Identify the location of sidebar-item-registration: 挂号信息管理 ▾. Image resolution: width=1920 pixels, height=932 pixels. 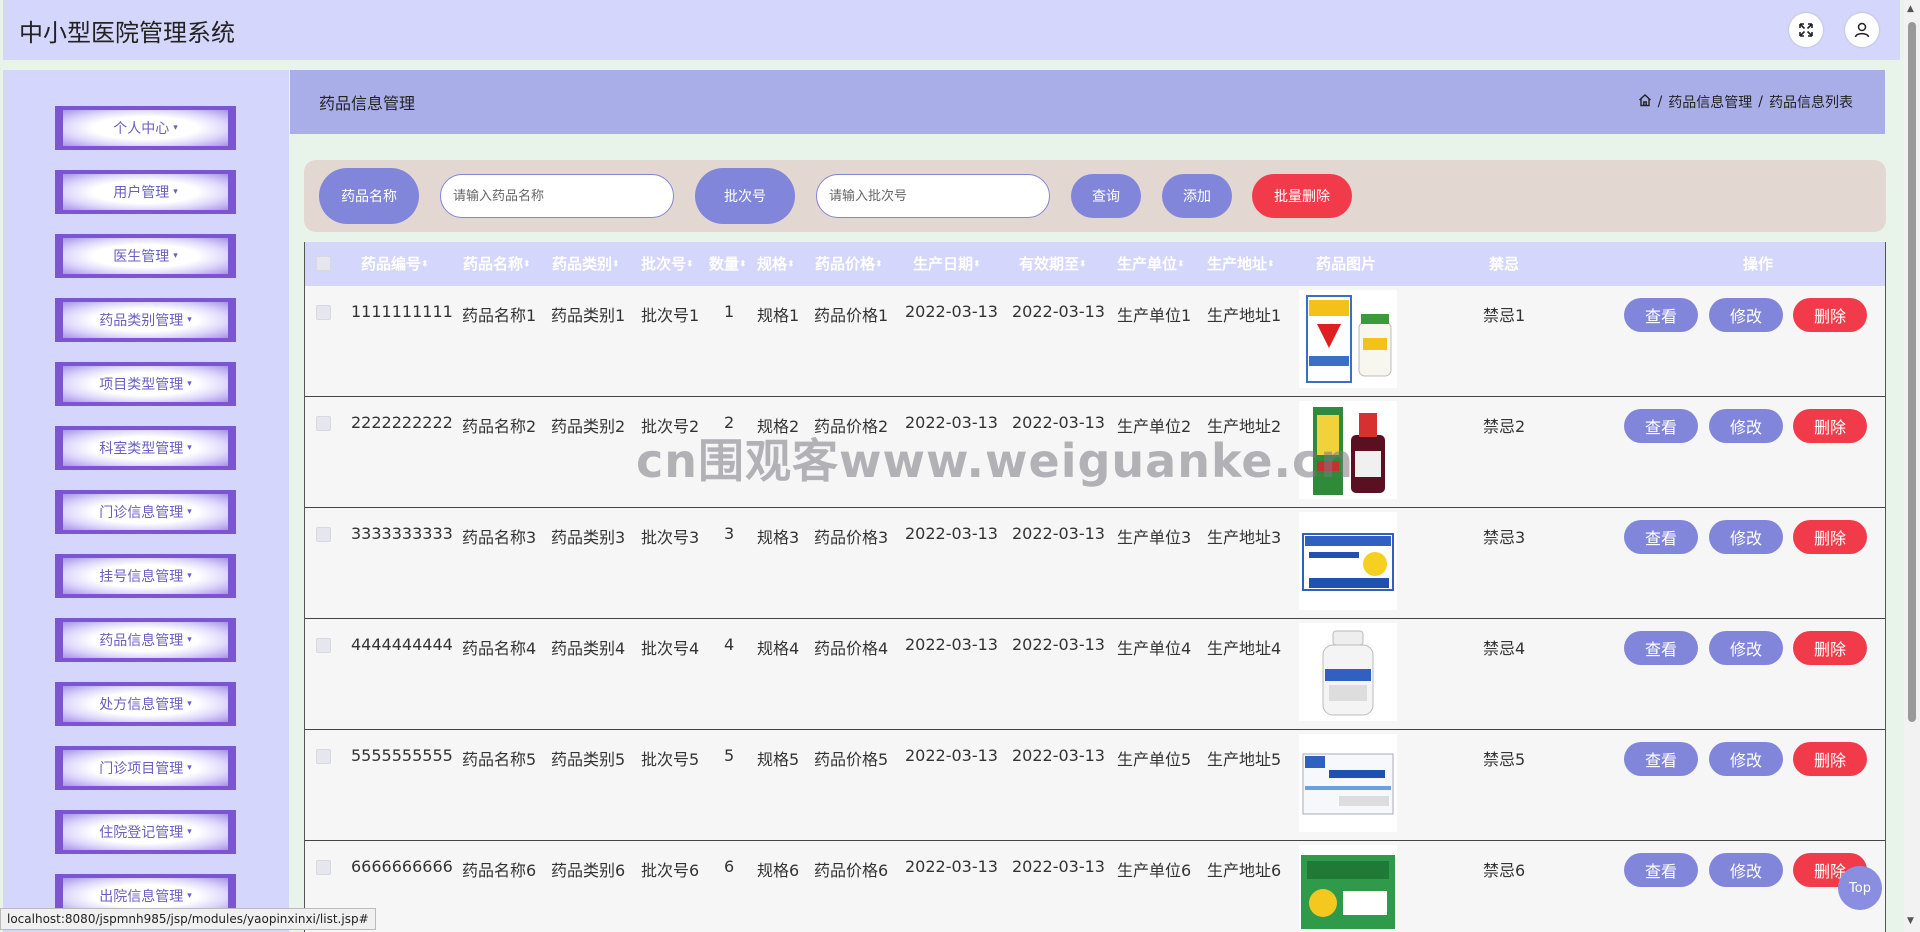
(145, 576).